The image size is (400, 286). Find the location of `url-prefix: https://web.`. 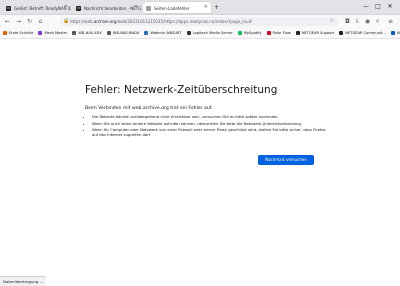

url-prefix: https://web. is located at coordinates (82, 21).